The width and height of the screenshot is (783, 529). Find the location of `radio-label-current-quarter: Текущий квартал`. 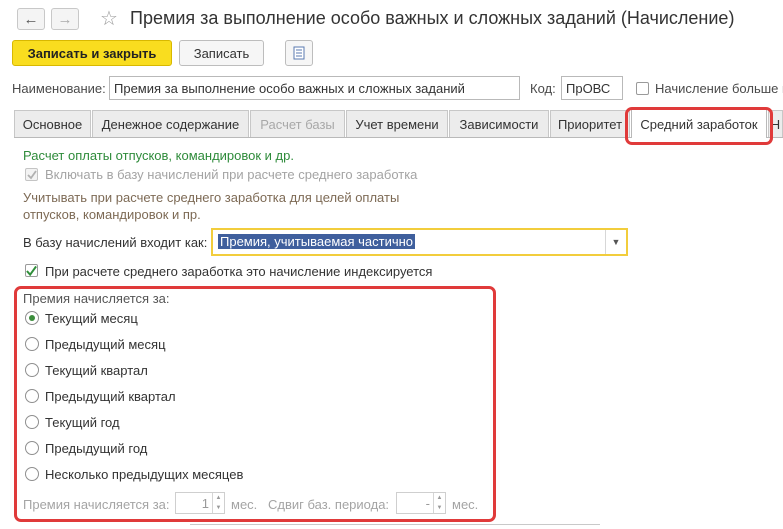

radio-label-current-quarter: Текущий квартал is located at coordinates (96, 370).